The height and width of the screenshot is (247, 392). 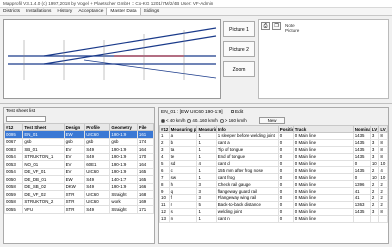 I want to click on print-icon: ⎙, so click(x=265, y=26).